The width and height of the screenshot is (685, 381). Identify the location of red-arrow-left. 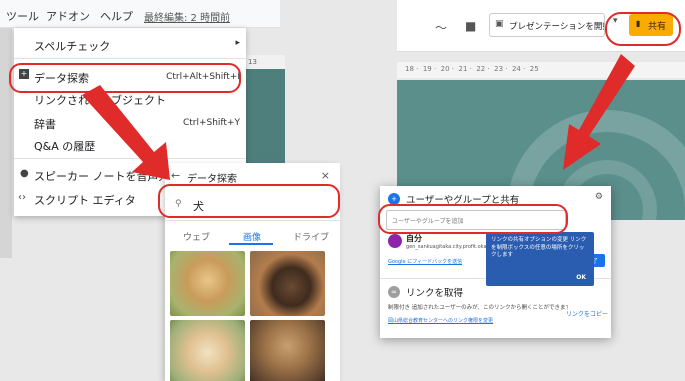
(126, 132).